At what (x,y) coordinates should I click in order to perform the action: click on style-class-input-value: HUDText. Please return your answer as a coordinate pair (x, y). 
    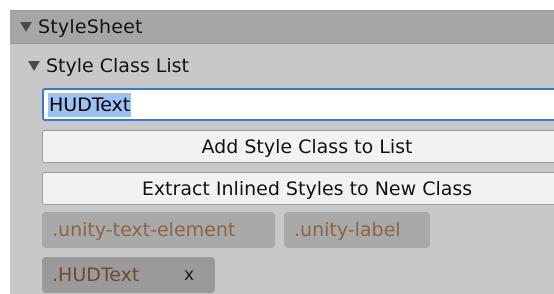
    Looking at the image, I should click on (90, 104).